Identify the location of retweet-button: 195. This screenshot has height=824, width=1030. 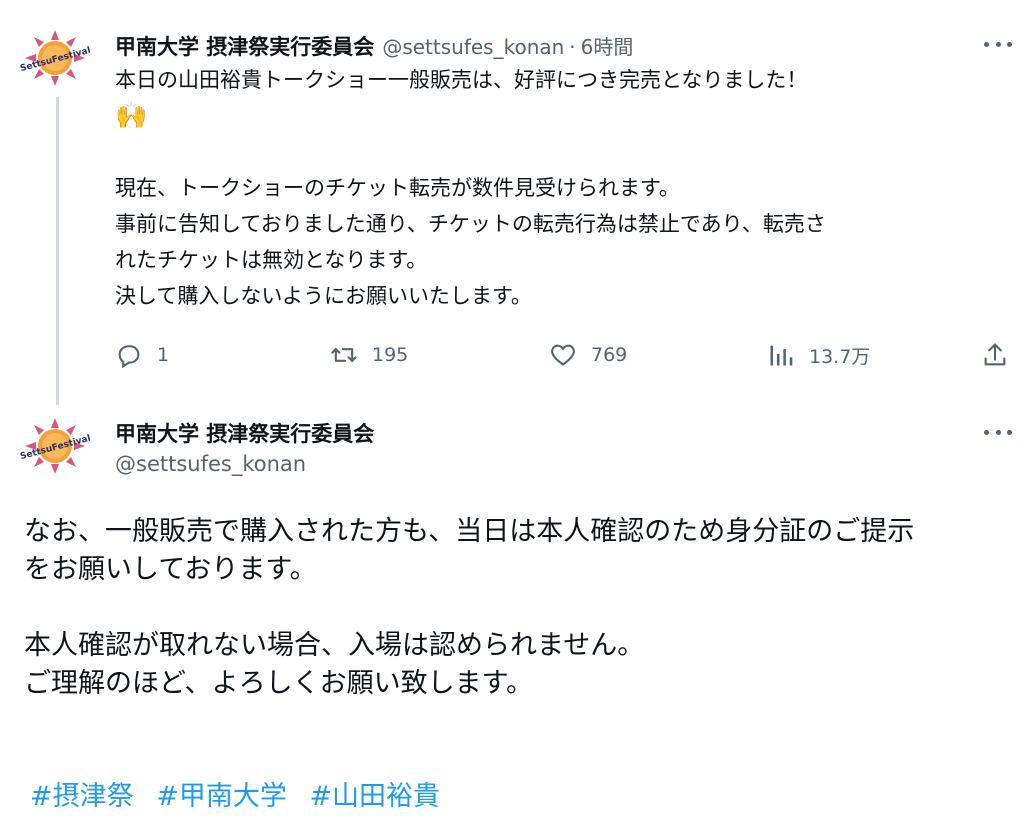
(369, 355).